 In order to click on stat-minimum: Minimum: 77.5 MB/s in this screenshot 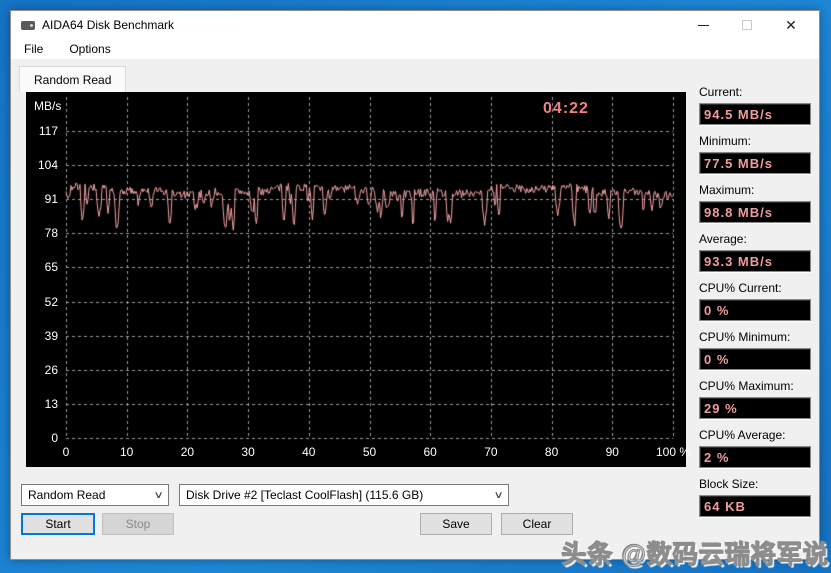, I will do `click(755, 154)`.